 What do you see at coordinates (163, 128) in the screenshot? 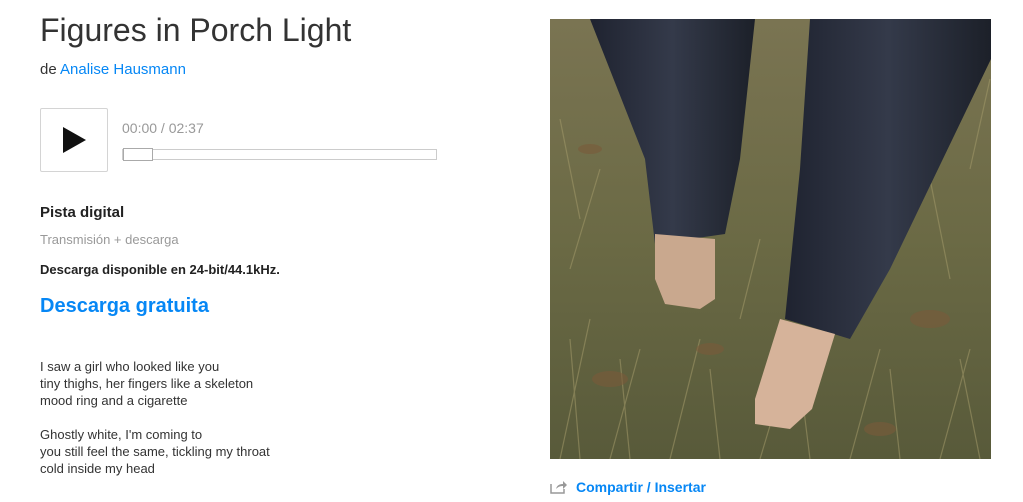
I see `time-readout: 00:00 / 02:37` at bounding box center [163, 128].